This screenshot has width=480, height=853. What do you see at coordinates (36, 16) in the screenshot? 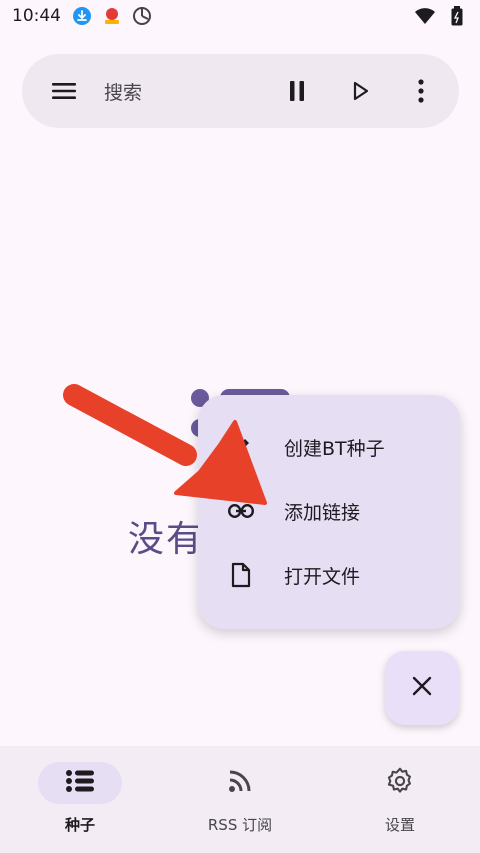
I see `status-time: 10:44` at bounding box center [36, 16].